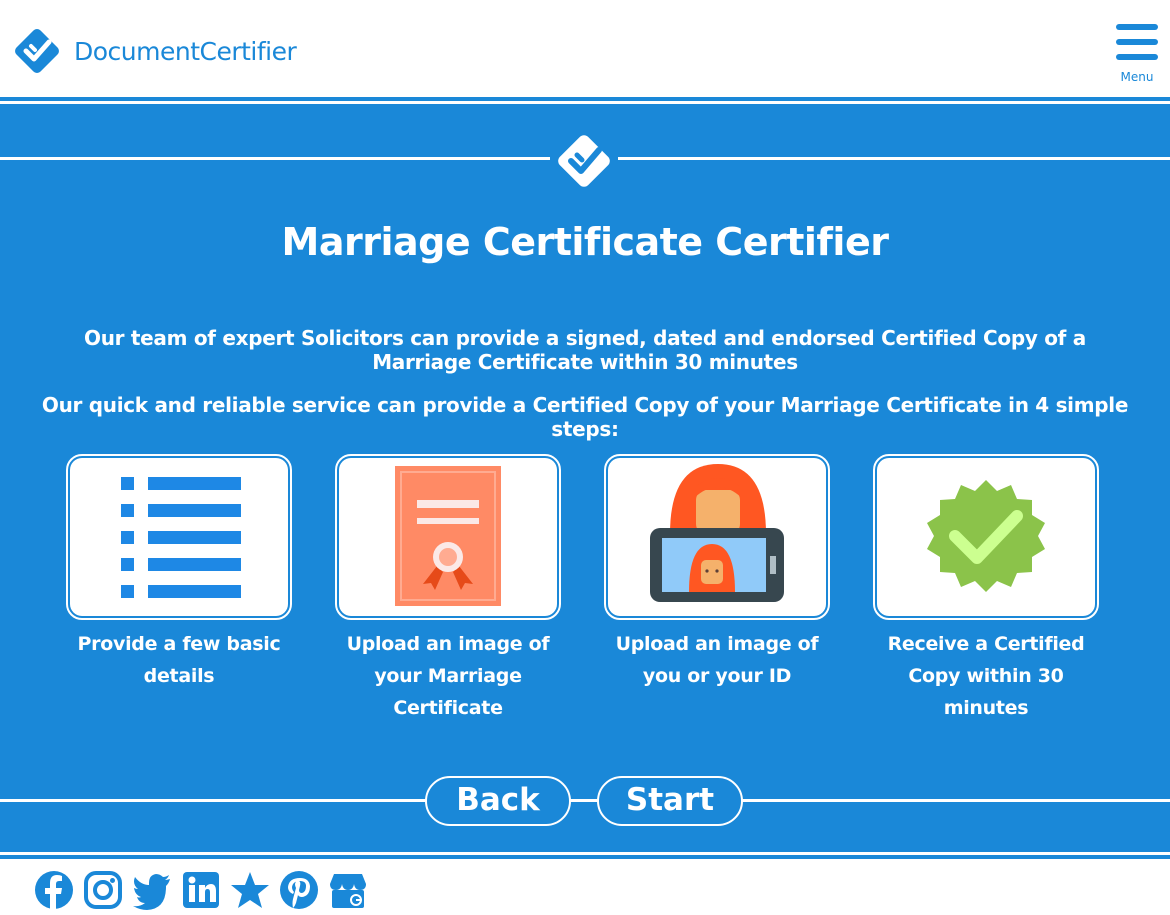  I want to click on site-header: DocumentCertifier Menu, so click(585, 48).